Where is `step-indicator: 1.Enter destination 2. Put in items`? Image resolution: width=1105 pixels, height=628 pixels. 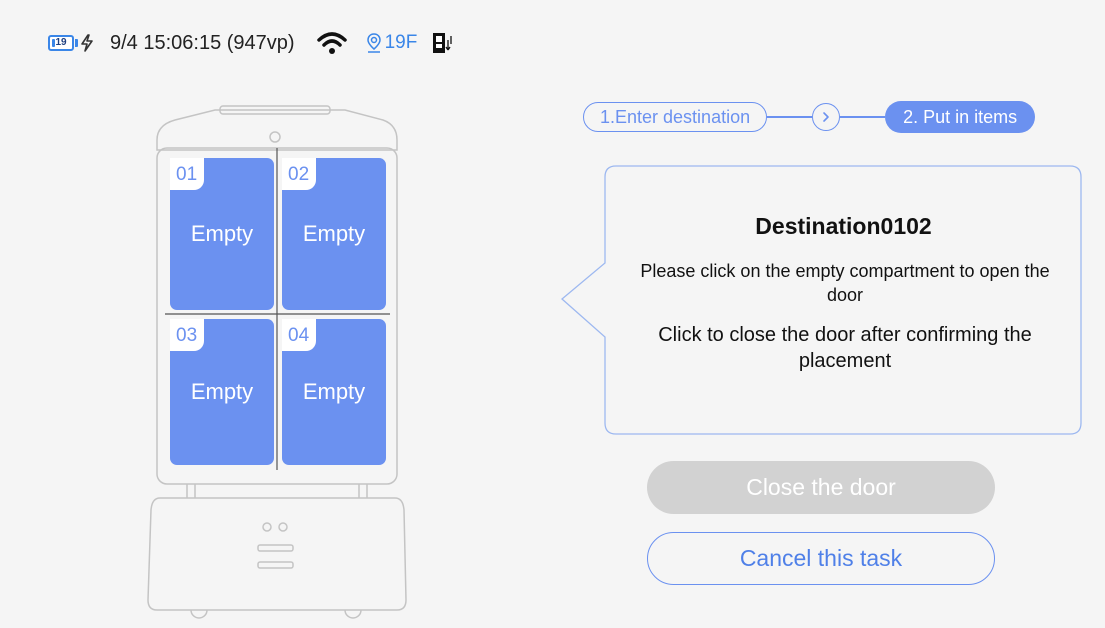
step-indicator: 1.Enter destination 2. Put in items is located at coordinates (809, 117).